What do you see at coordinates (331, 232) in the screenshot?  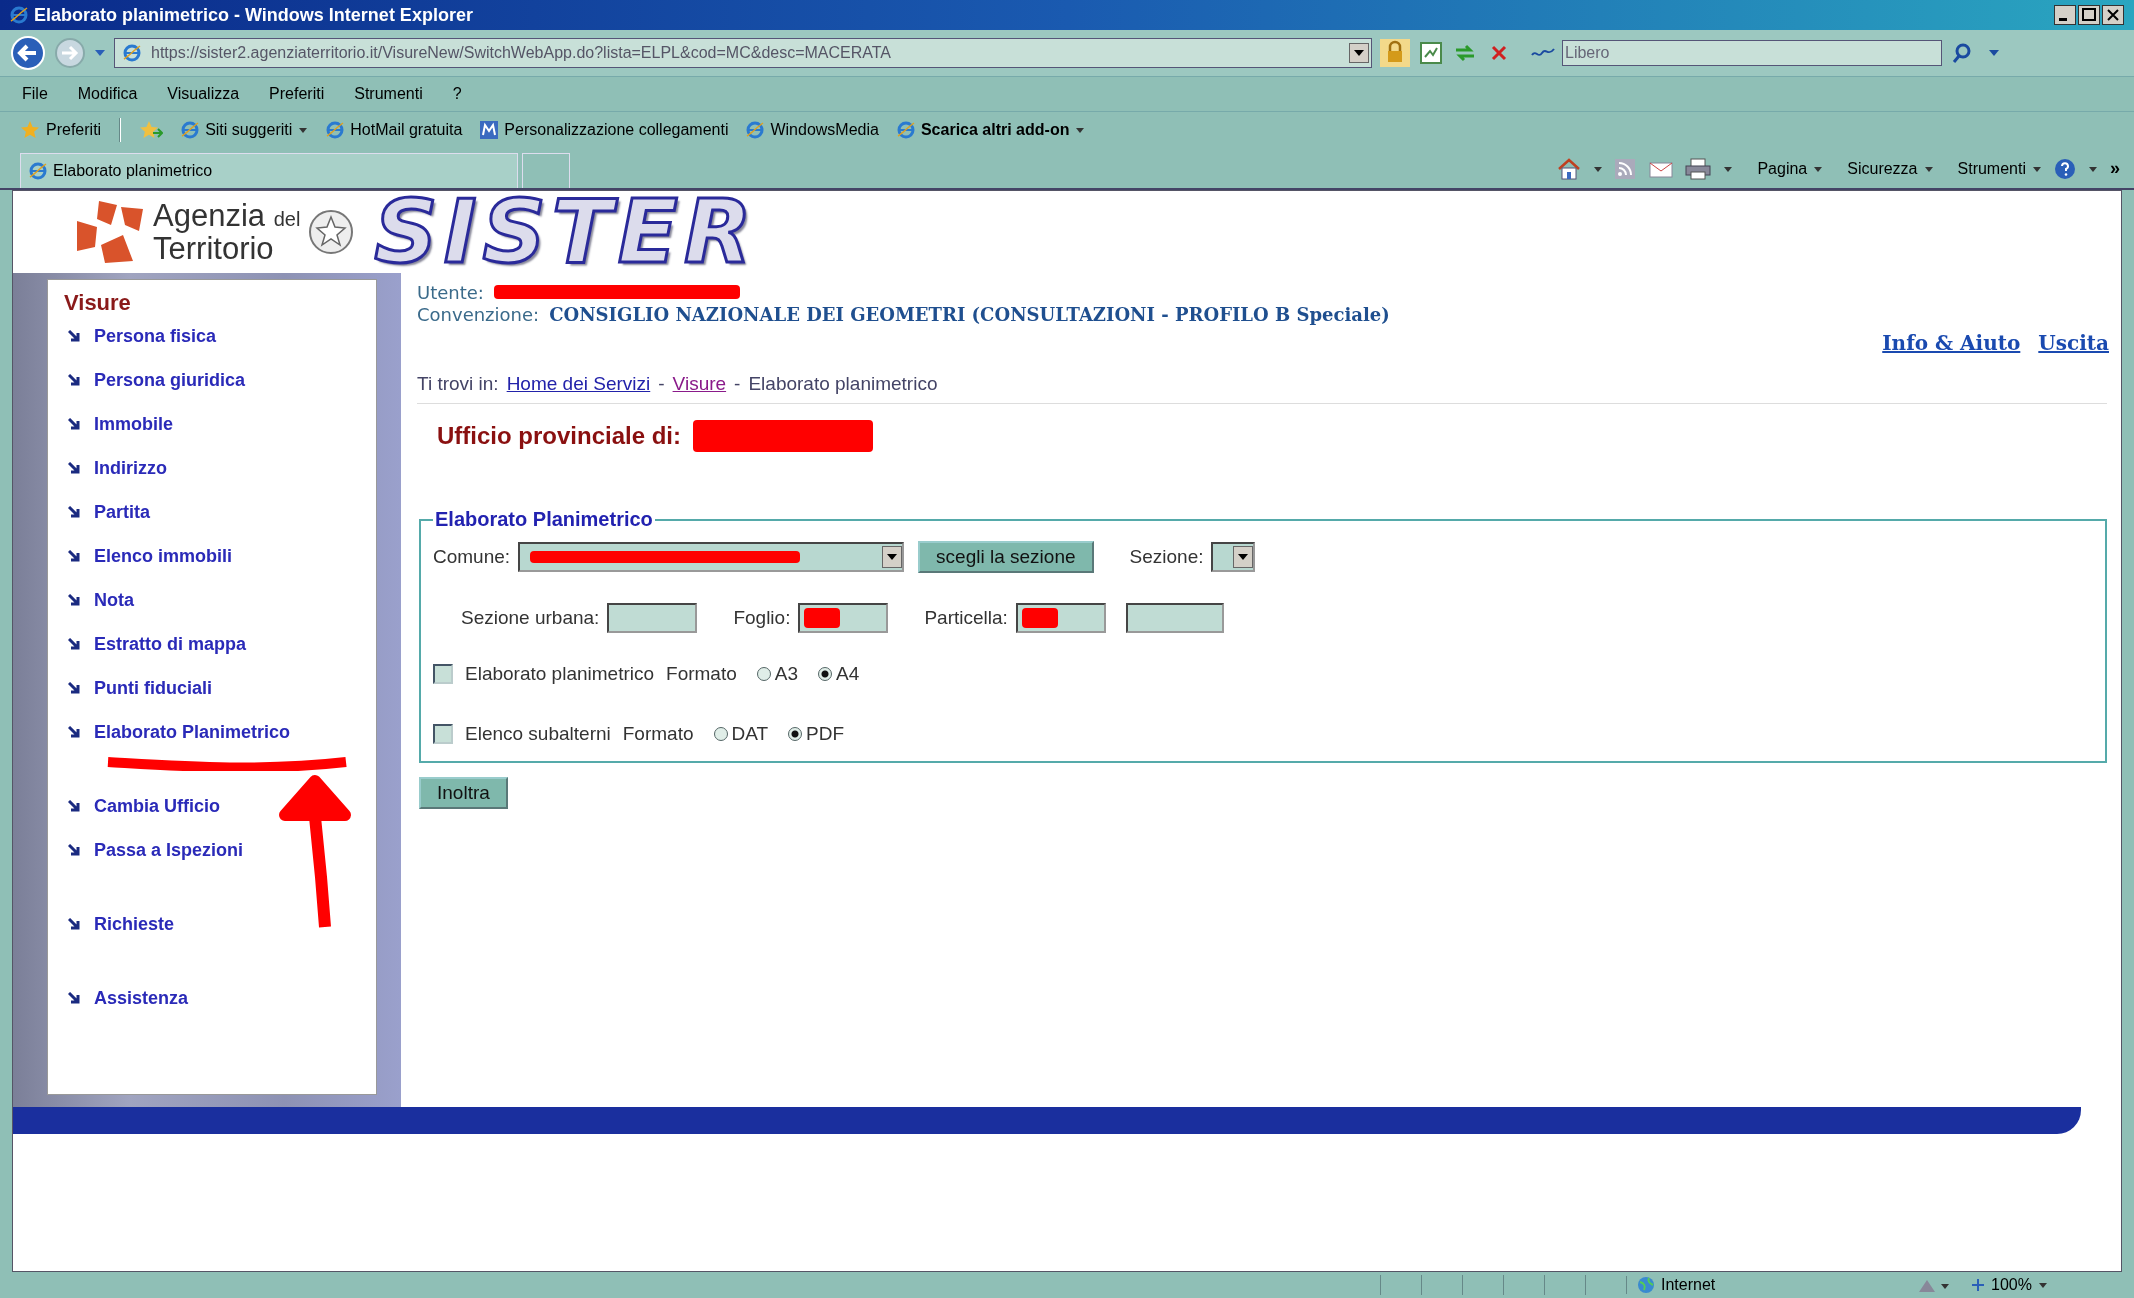 I see `emblem-icon` at bounding box center [331, 232].